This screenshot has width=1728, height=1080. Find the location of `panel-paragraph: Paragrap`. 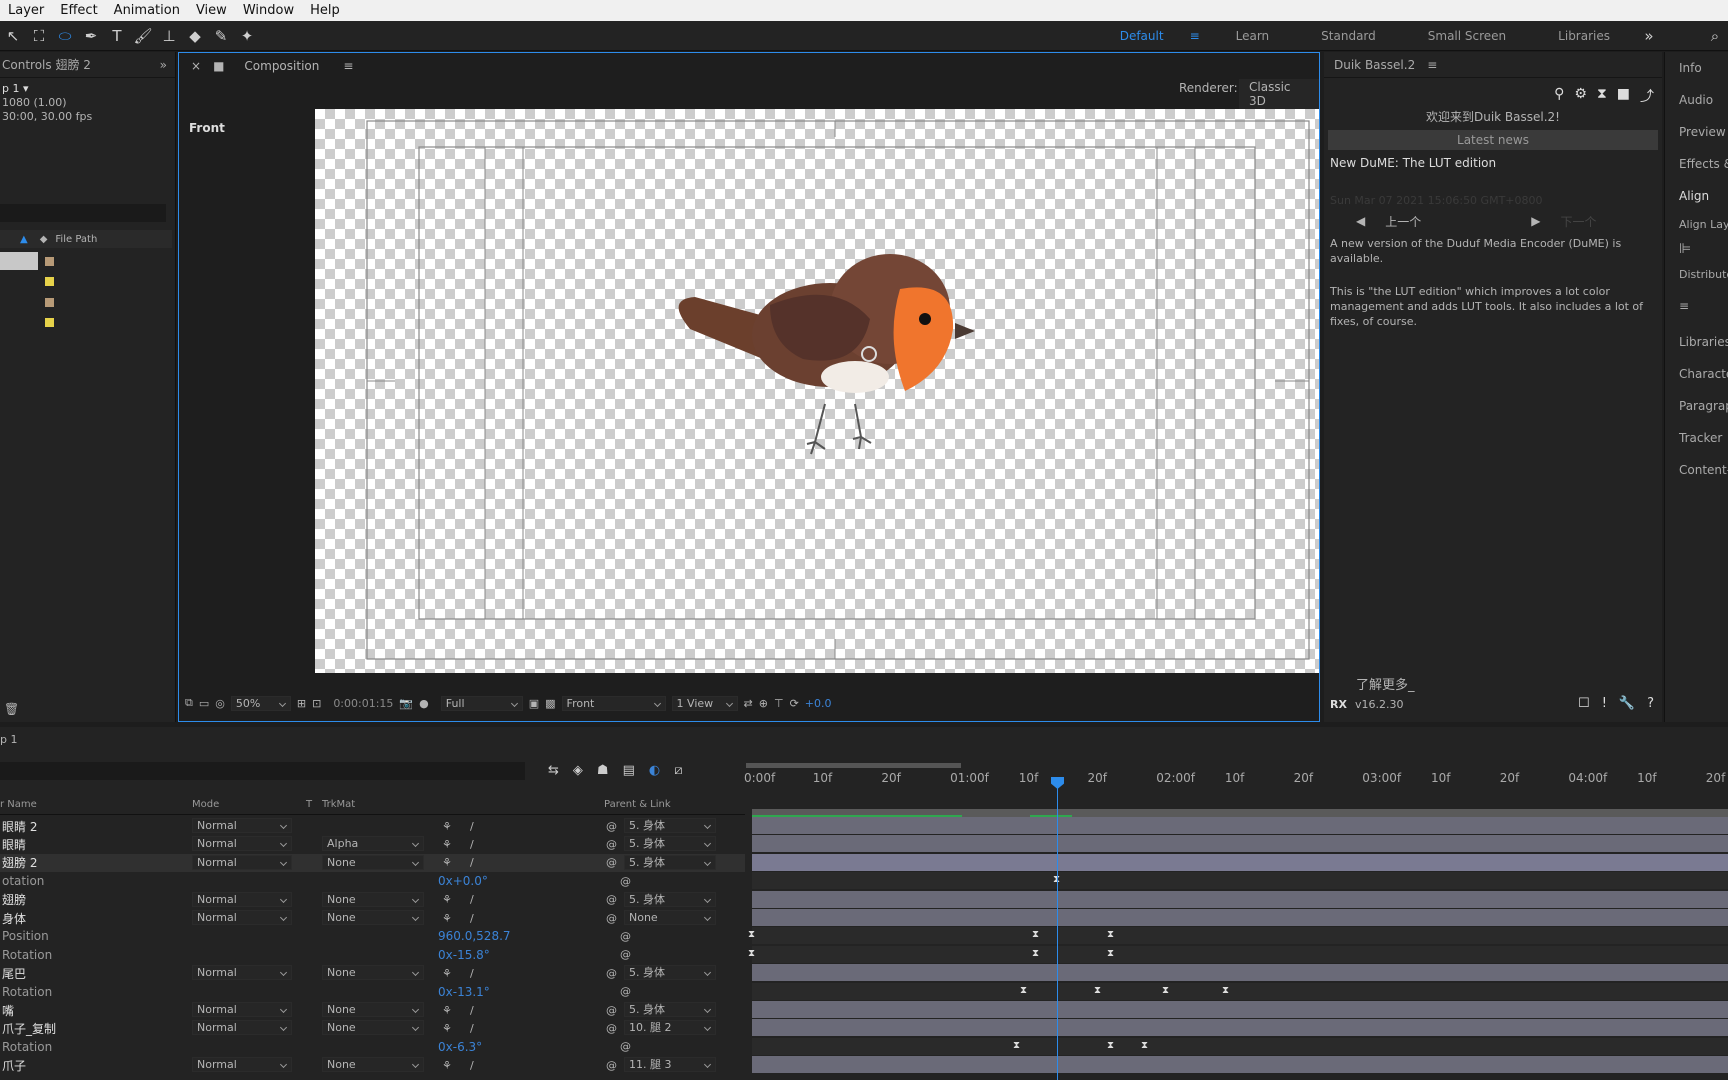

panel-paragraph: Paragrap is located at coordinates (1696, 406).